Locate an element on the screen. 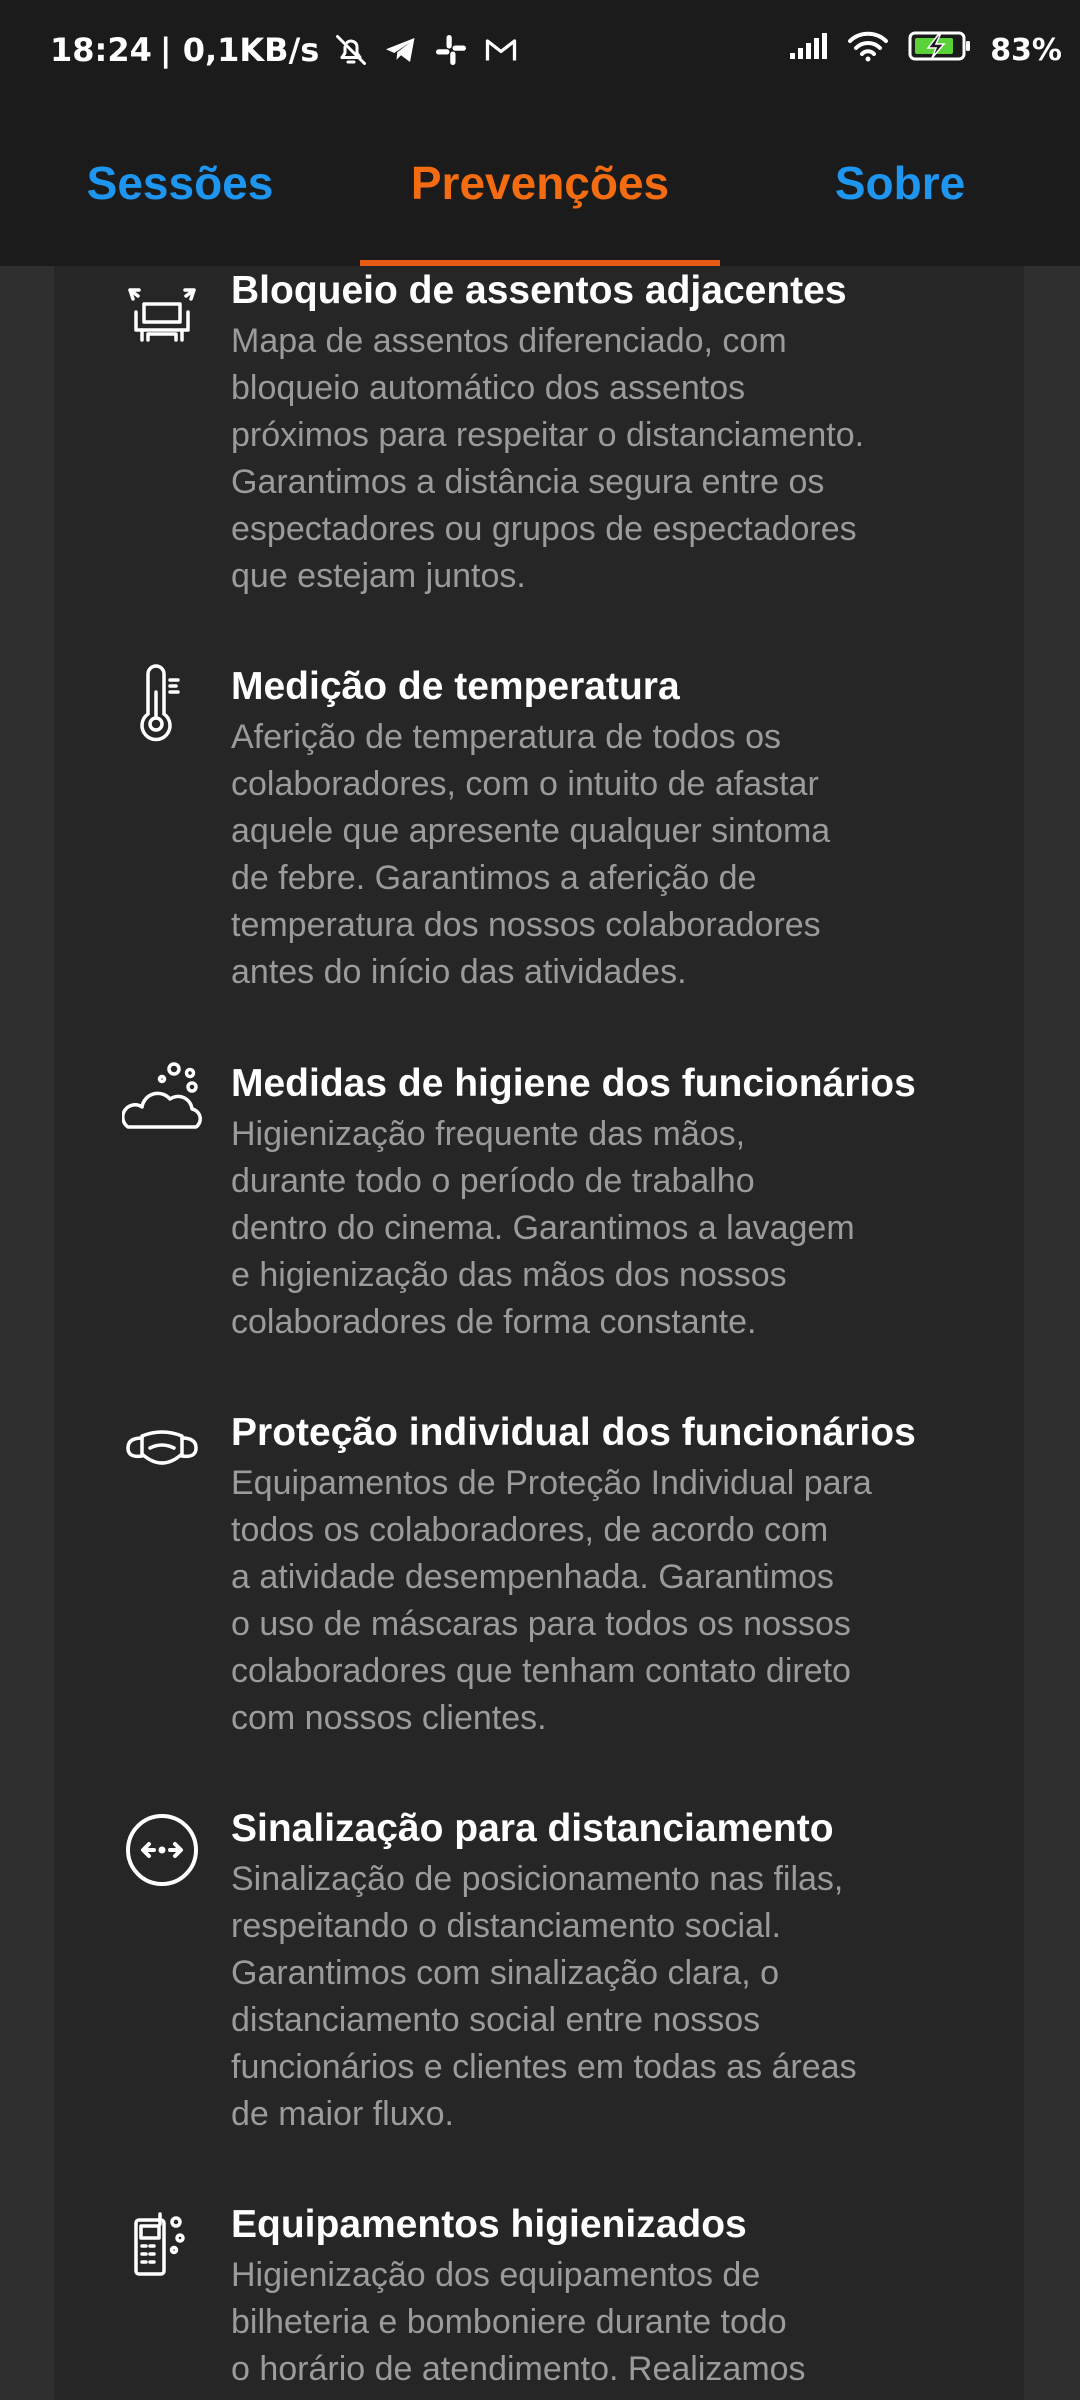 The height and width of the screenshot is (2400, 1080). item-description-line: Higienização dos equipamentos de is located at coordinates (496, 2275).